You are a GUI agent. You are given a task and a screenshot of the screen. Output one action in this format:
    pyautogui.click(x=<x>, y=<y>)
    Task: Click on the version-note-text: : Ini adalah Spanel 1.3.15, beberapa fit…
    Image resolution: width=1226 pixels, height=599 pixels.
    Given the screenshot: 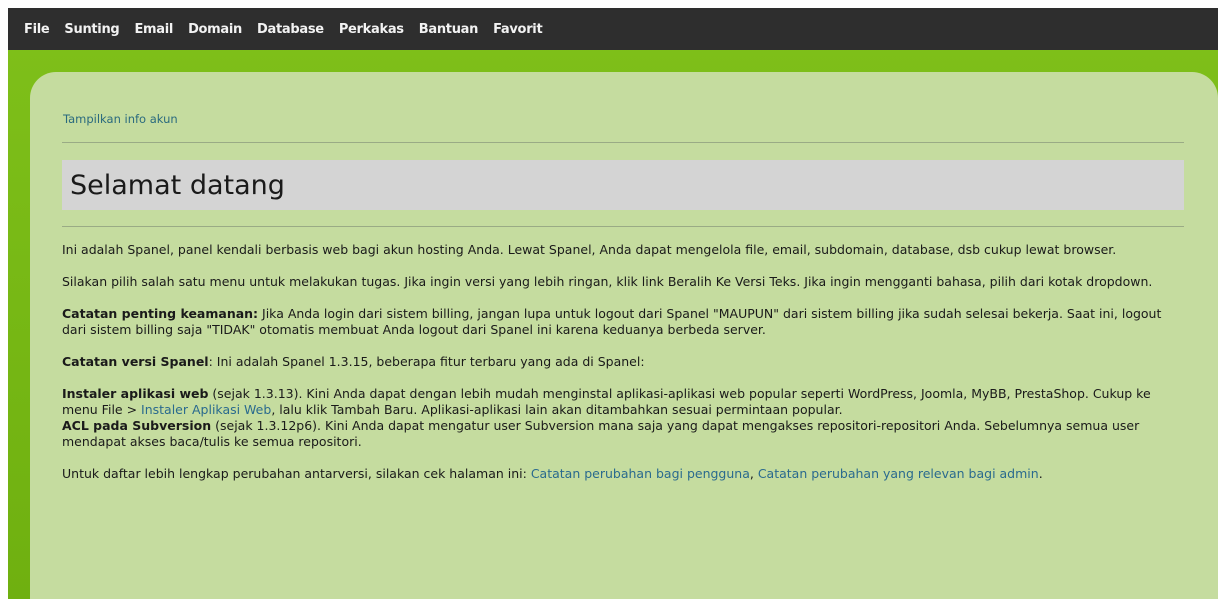 What is the action you would take?
    pyautogui.click(x=426, y=361)
    